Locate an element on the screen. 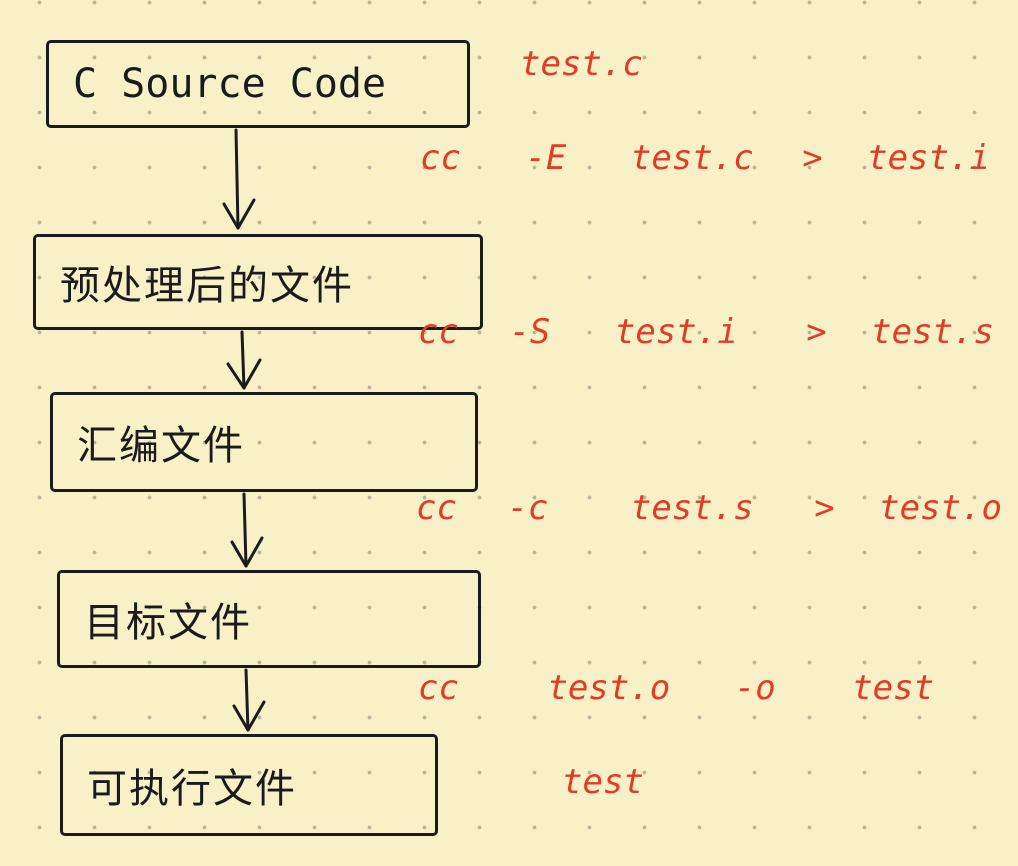 The height and width of the screenshot is (866, 1018). cmd-output: test.o is located at coordinates (940, 508).